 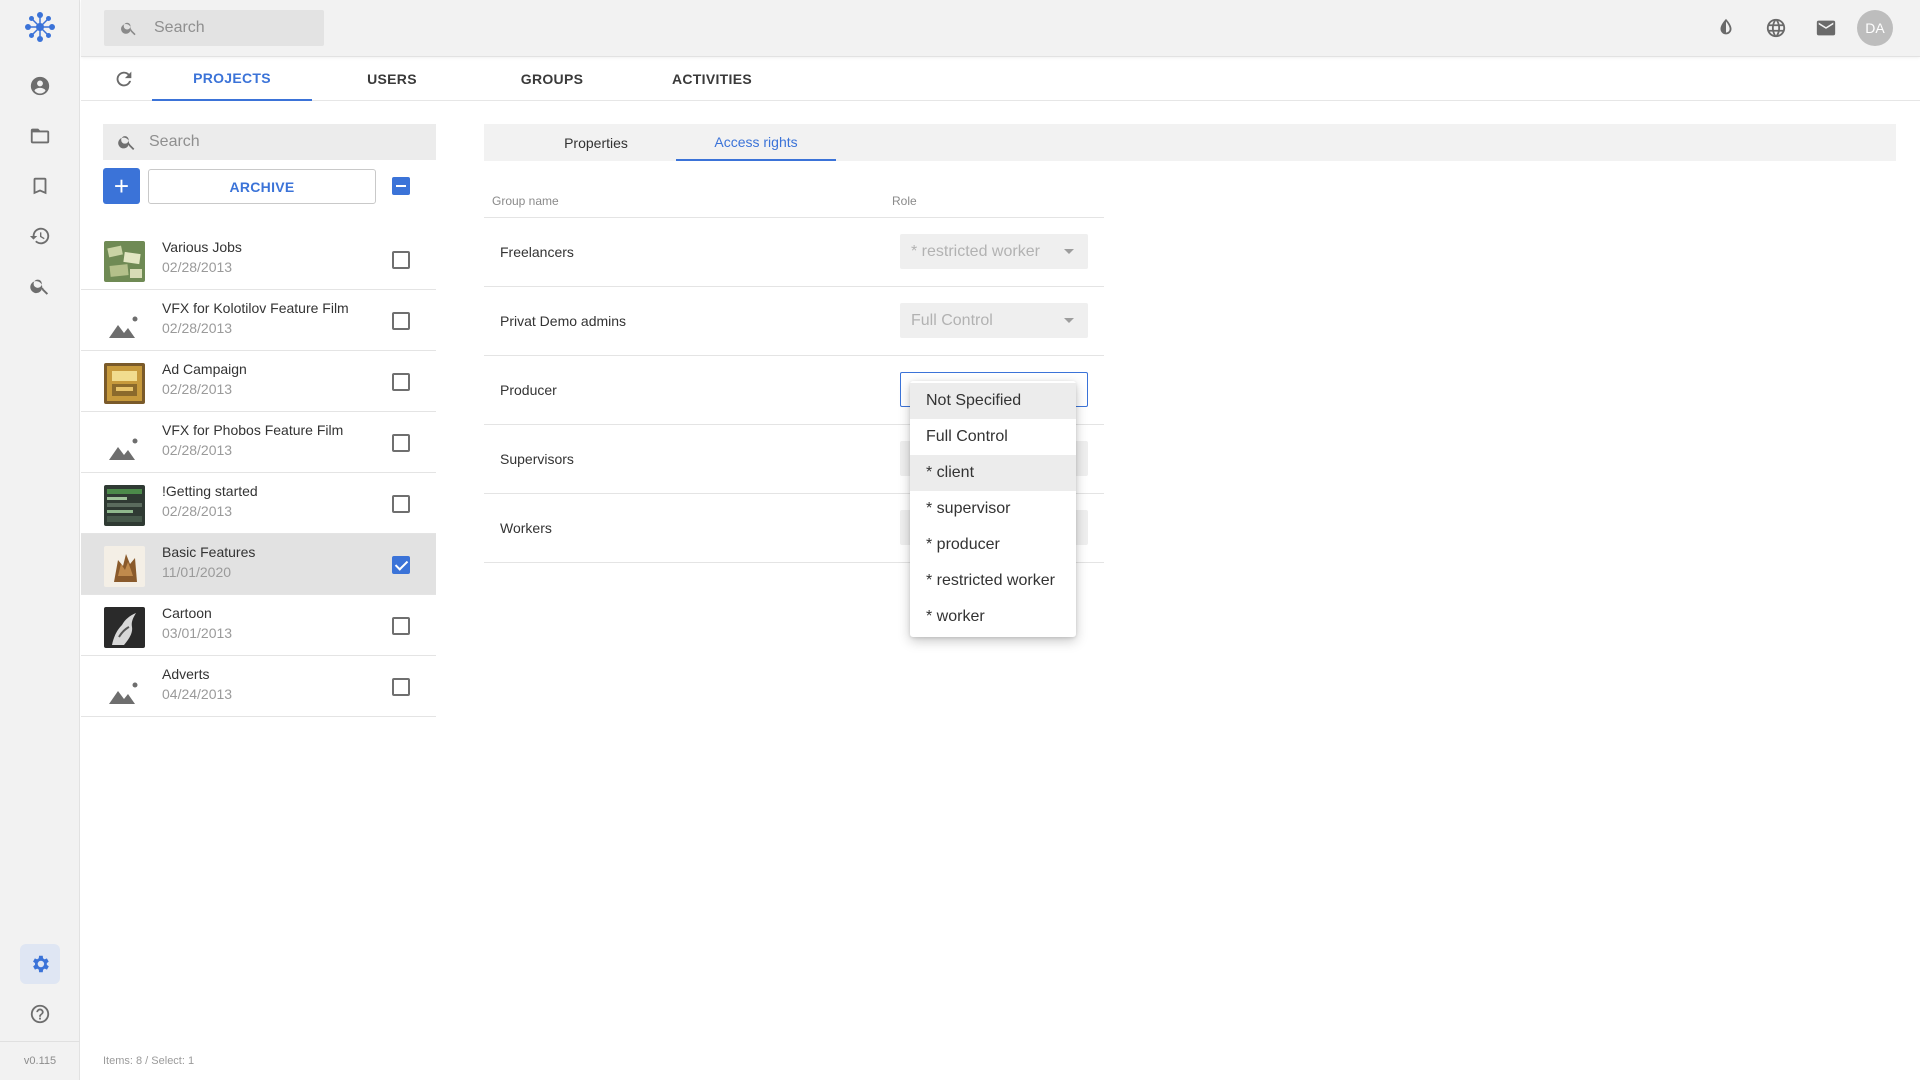 I want to click on project-name: Ad Campaign, so click(x=204, y=369).